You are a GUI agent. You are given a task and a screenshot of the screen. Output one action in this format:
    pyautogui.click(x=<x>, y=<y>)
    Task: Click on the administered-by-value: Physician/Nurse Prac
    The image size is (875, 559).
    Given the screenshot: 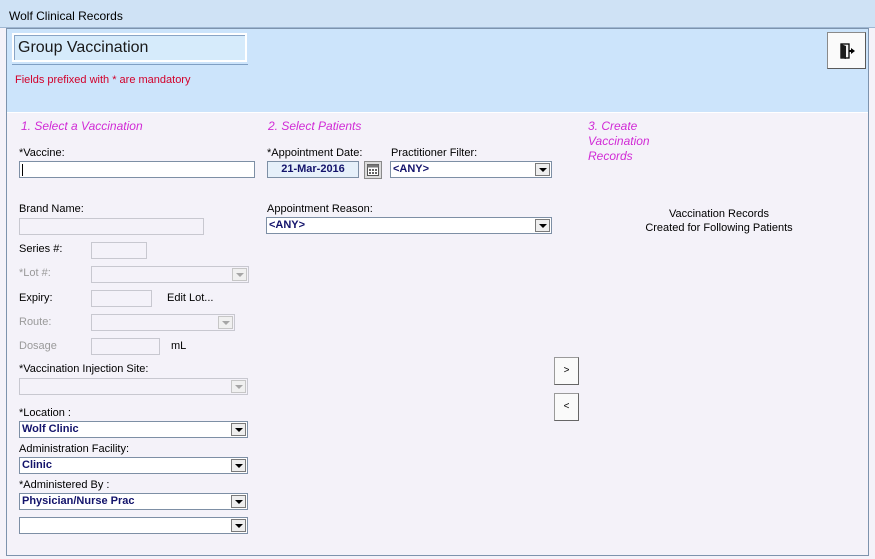 What is the action you would take?
    pyautogui.click(x=78, y=501)
    